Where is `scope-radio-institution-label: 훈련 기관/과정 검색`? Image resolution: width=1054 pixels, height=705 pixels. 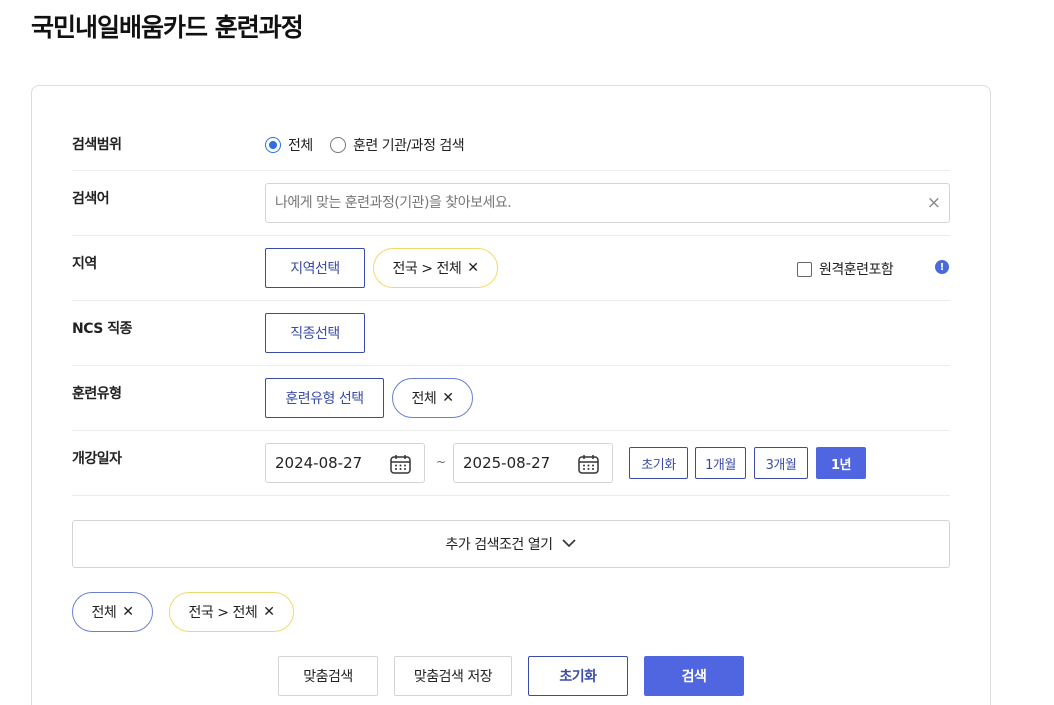
scope-radio-institution-label: 훈련 기관/과정 검색 is located at coordinates (409, 146).